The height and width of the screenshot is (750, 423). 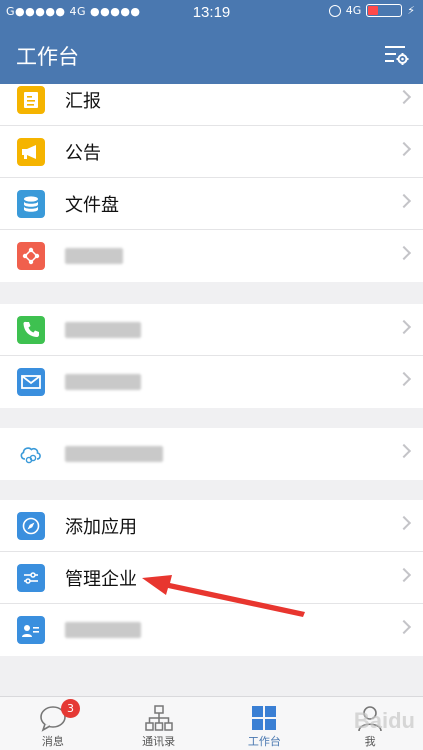 I want to click on group-cloud, so click(x=211, y=454).